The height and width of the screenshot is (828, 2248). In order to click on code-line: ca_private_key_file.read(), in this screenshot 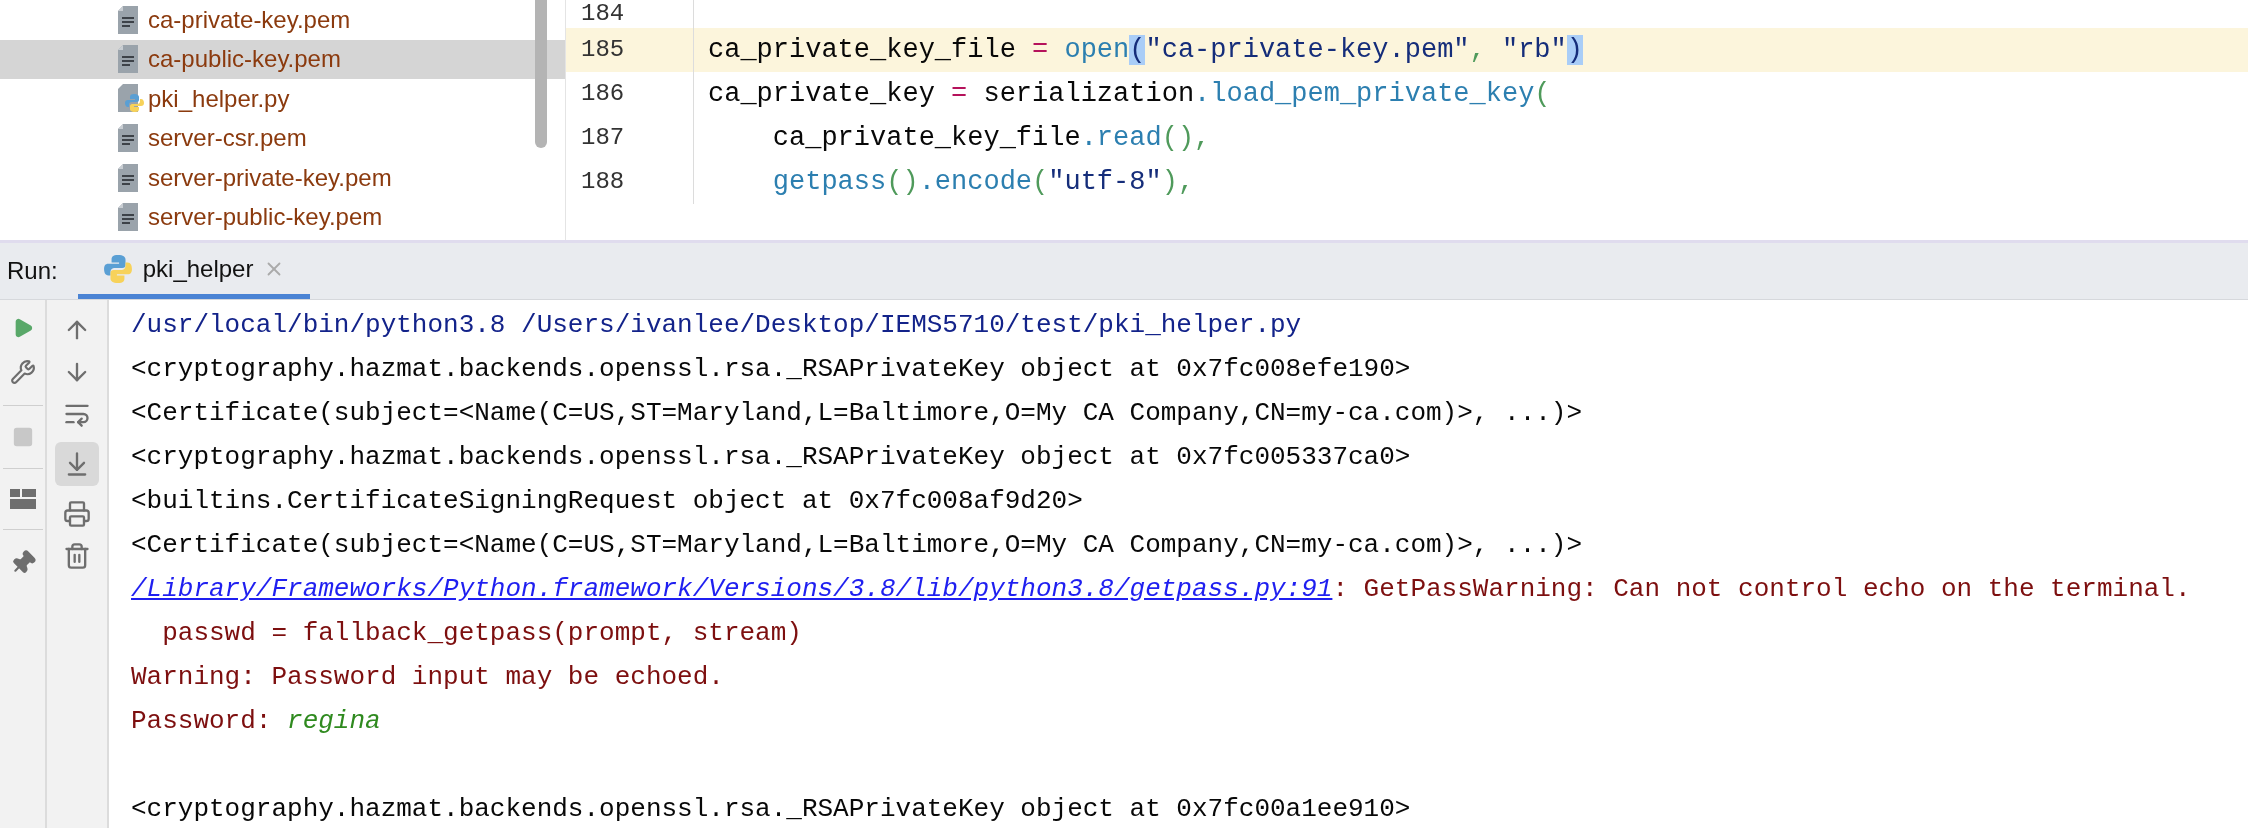, I will do `click(991, 138)`.